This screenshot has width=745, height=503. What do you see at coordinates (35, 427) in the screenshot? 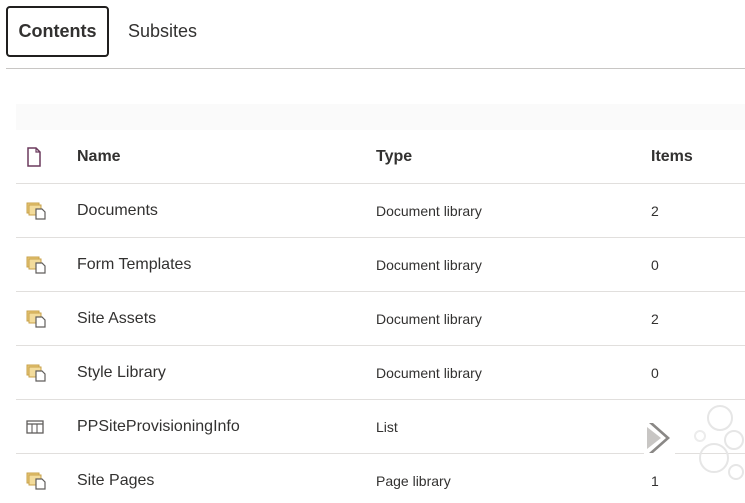
I see `list-icon` at bounding box center [35, 427].